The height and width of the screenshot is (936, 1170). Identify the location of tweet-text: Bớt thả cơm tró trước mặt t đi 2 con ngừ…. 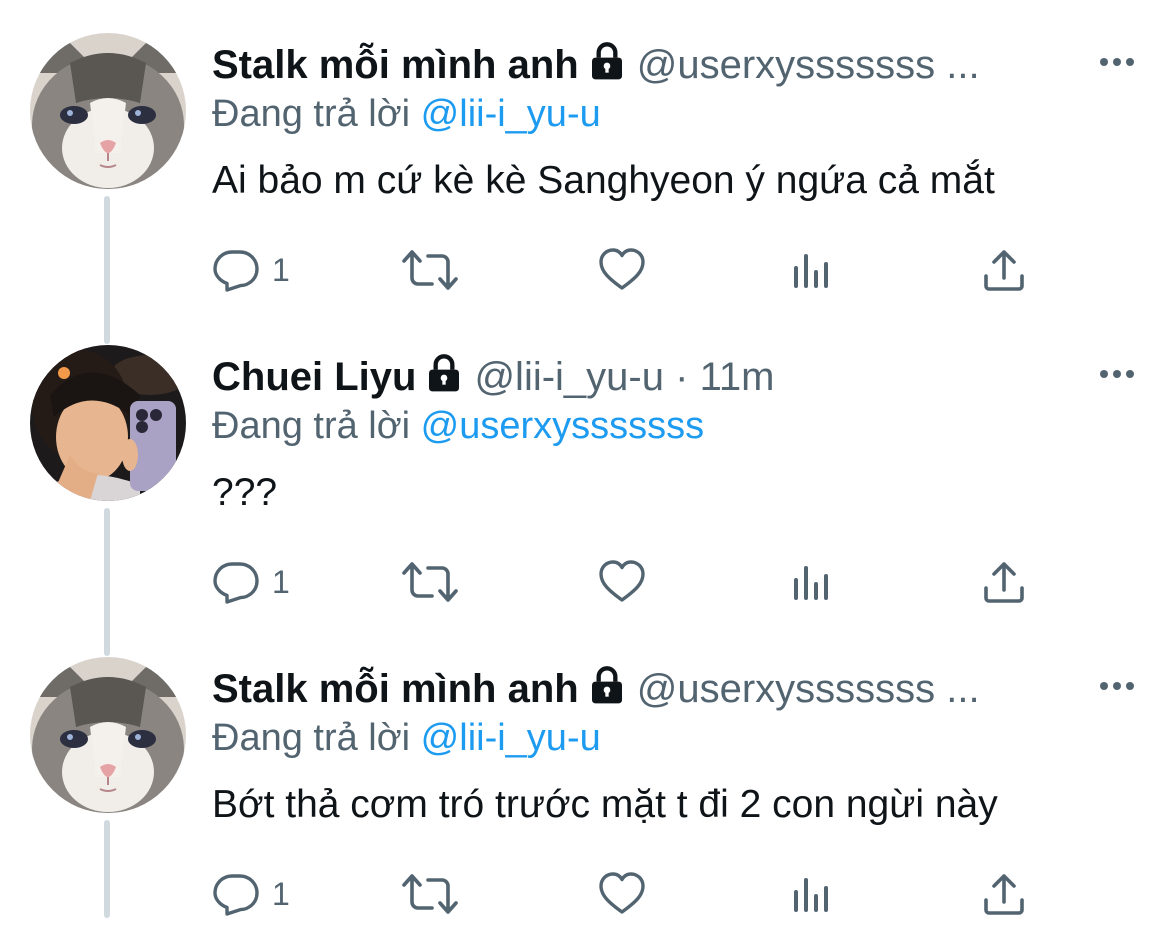
(605, 804).